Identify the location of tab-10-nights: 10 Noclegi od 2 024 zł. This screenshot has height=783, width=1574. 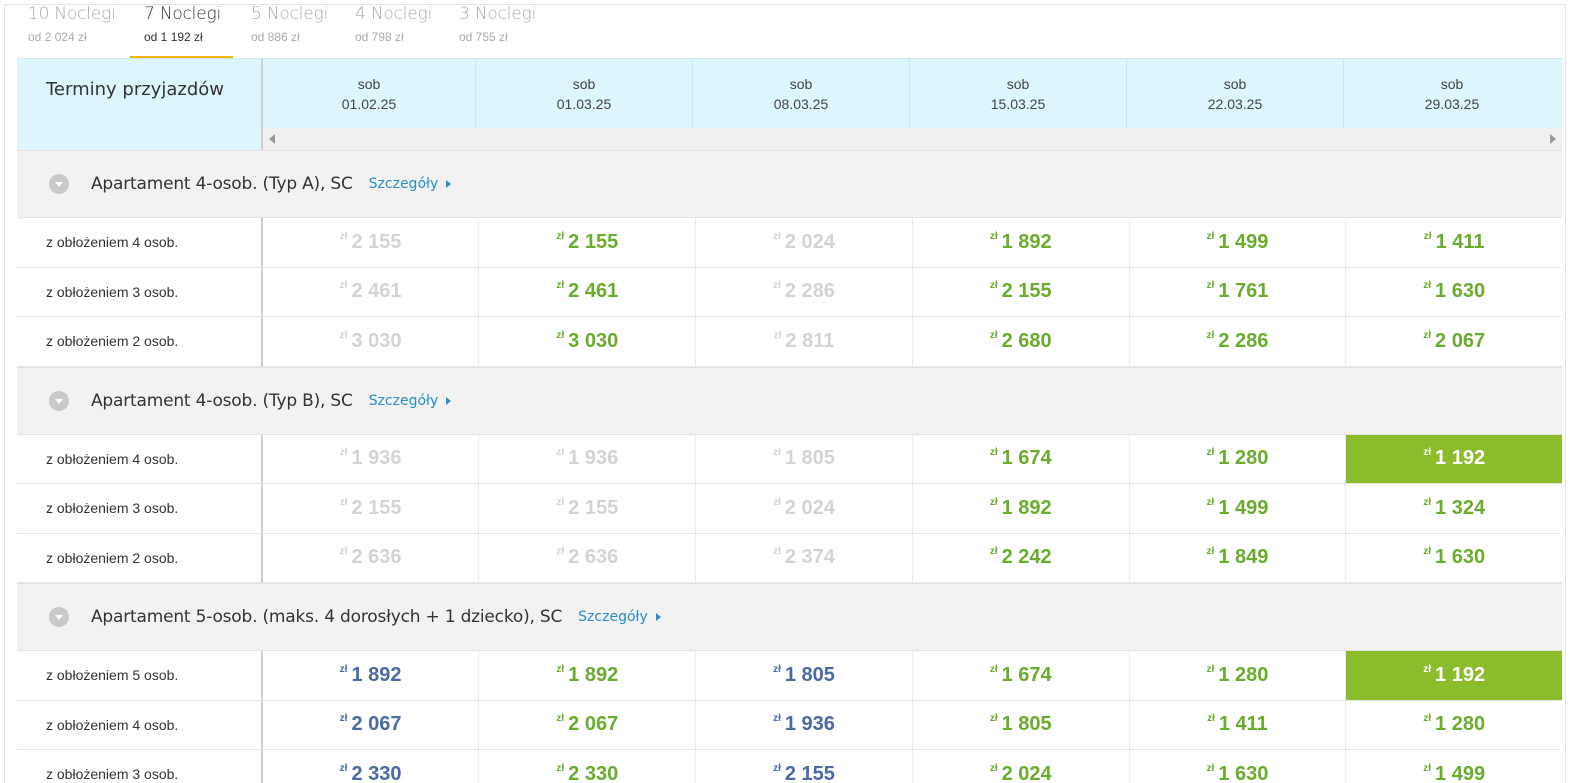
(74, 30).